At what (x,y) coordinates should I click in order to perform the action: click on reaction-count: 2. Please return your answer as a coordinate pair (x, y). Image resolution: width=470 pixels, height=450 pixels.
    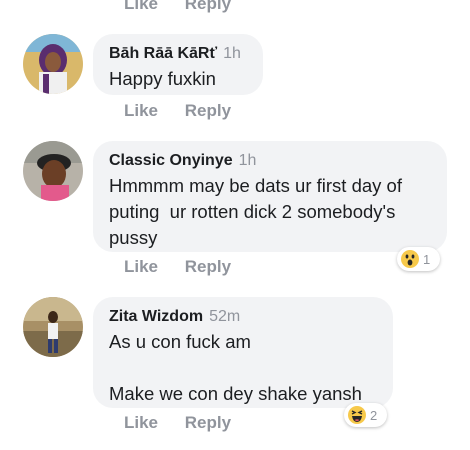
    Looking at the image, I should click on (374, 415).